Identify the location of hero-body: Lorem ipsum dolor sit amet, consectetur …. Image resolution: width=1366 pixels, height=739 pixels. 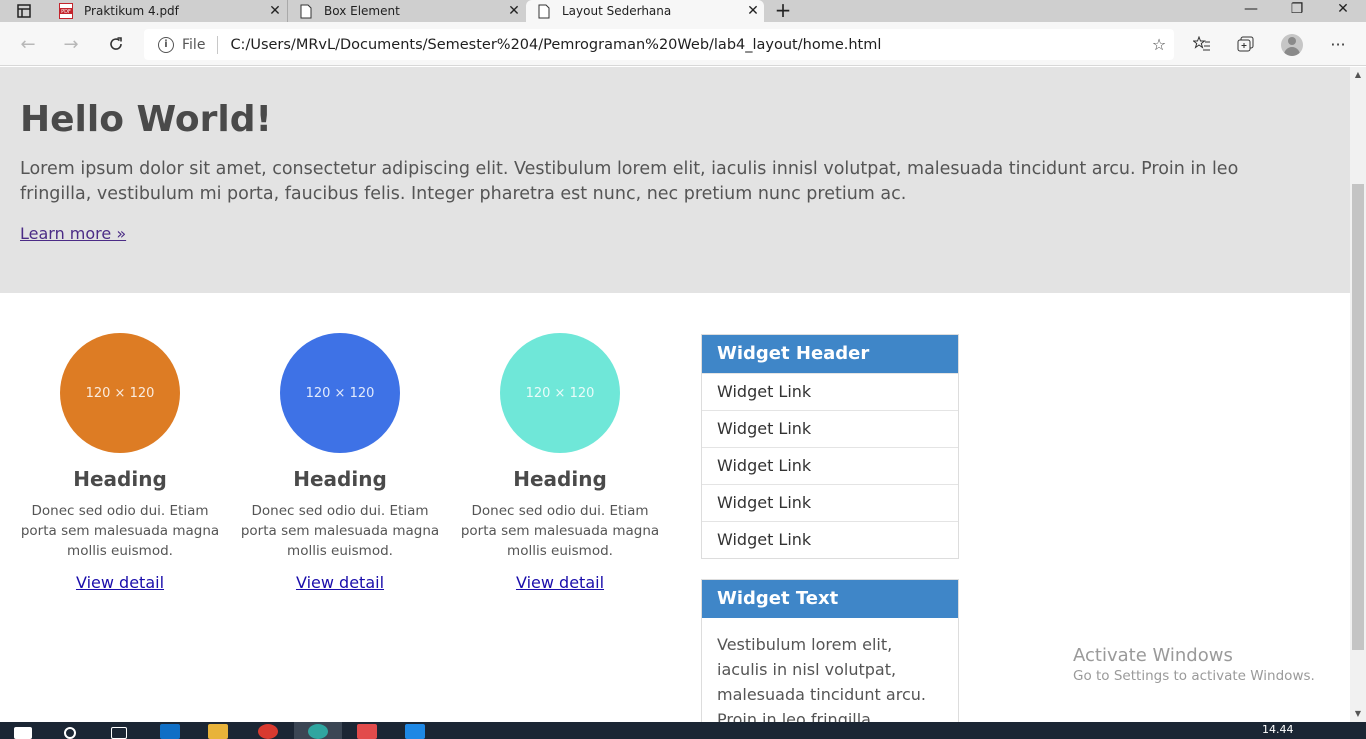
(629, 181).